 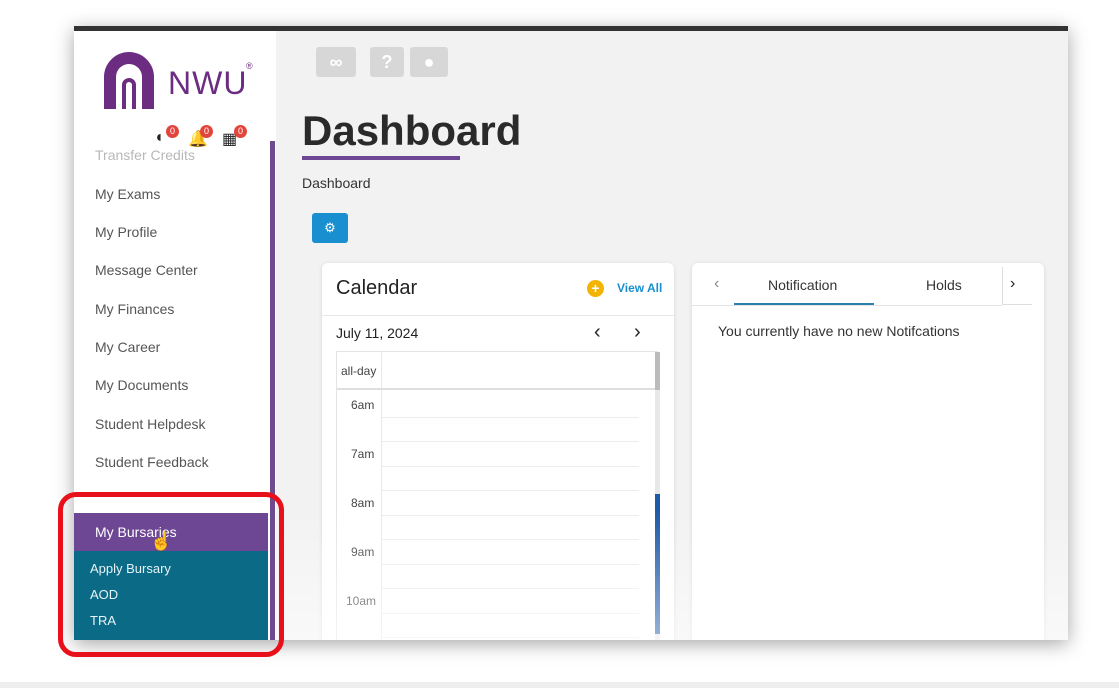 I want to click on nwu-emblem-icon, so click(x=129, y=80).